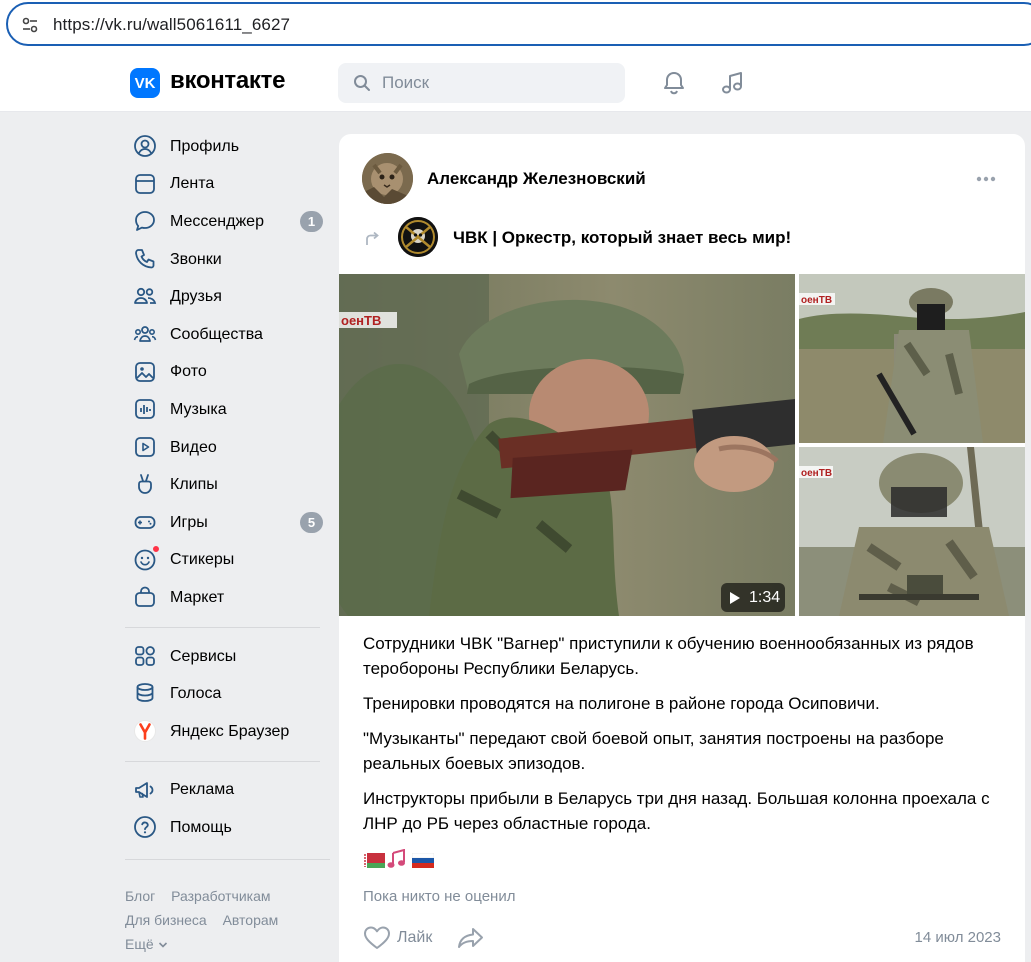 This screenshot has height=962, width=1031. Describe the element at coordinates (397, 938) in the screenshot. I see `like-button: Лайк` at that location.